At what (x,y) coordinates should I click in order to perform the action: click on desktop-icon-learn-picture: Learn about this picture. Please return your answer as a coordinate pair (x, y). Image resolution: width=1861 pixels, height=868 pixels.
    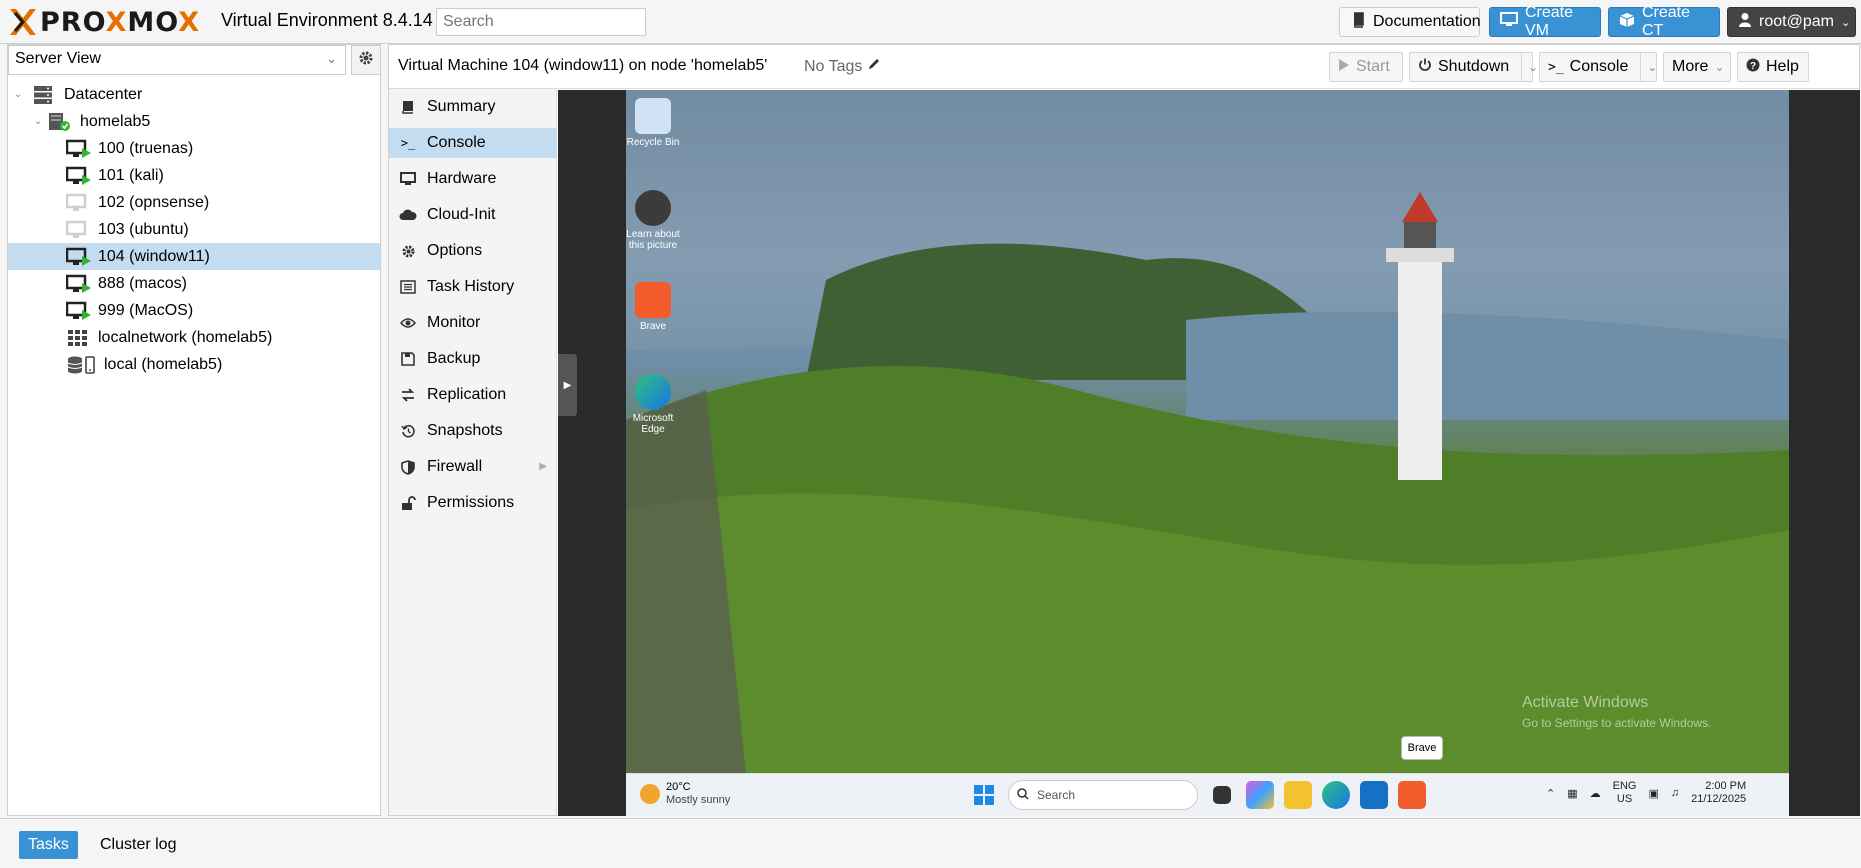
    Looking at the image, I should click on (655, 220).